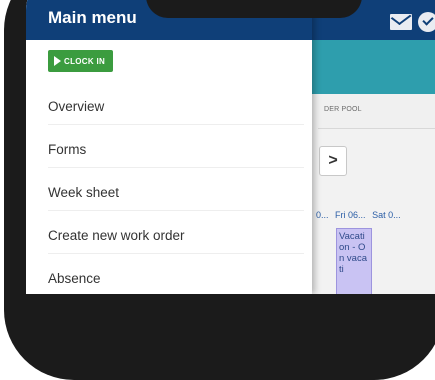 Image resolution: width=435 pixels, height=380 pixels. Describe the element at coordinates (343, 109) in the screenshot. I see `tab-order-pool-label: DER POOL` at that location.